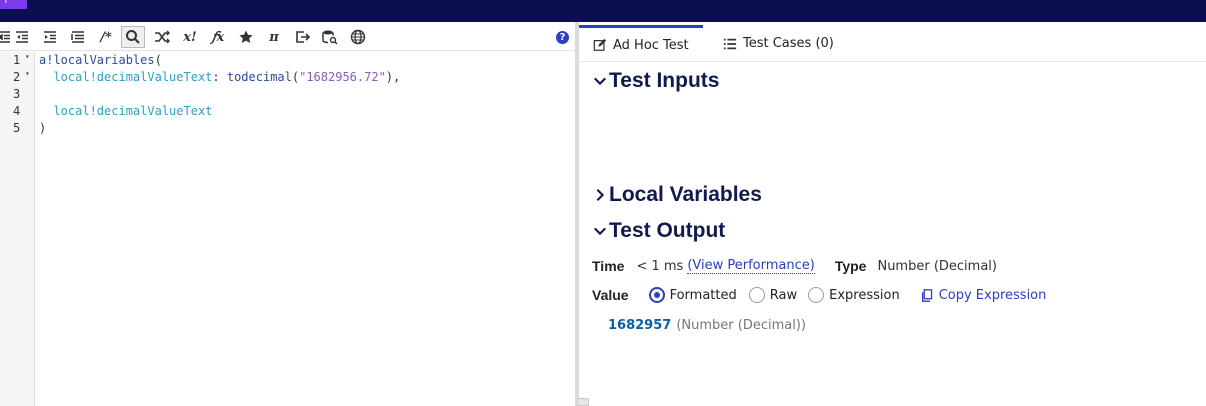 The image size is (1206, 406). What do you see at coordinates (21, 59) in the screenshot?
I see `line-number: 1 ▾` at bounding box center [21, 59].